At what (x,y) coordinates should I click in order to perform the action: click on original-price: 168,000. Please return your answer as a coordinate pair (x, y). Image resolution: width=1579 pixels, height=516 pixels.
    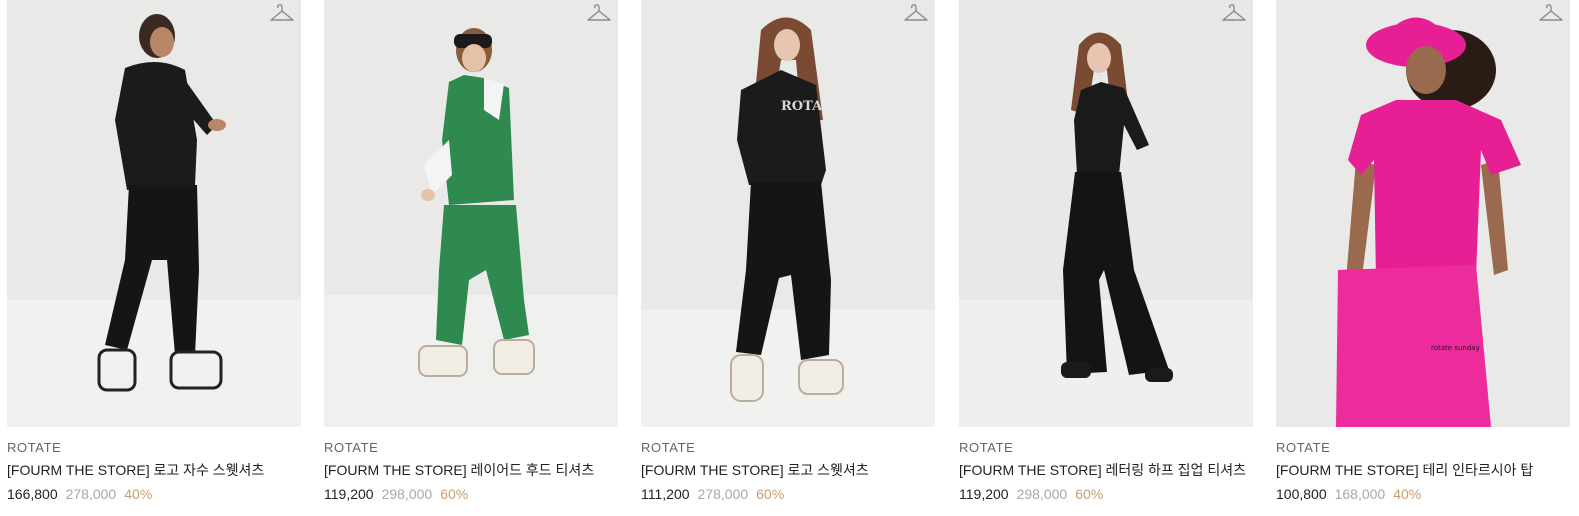
    Looking at the image, I should click on (1360, 494).